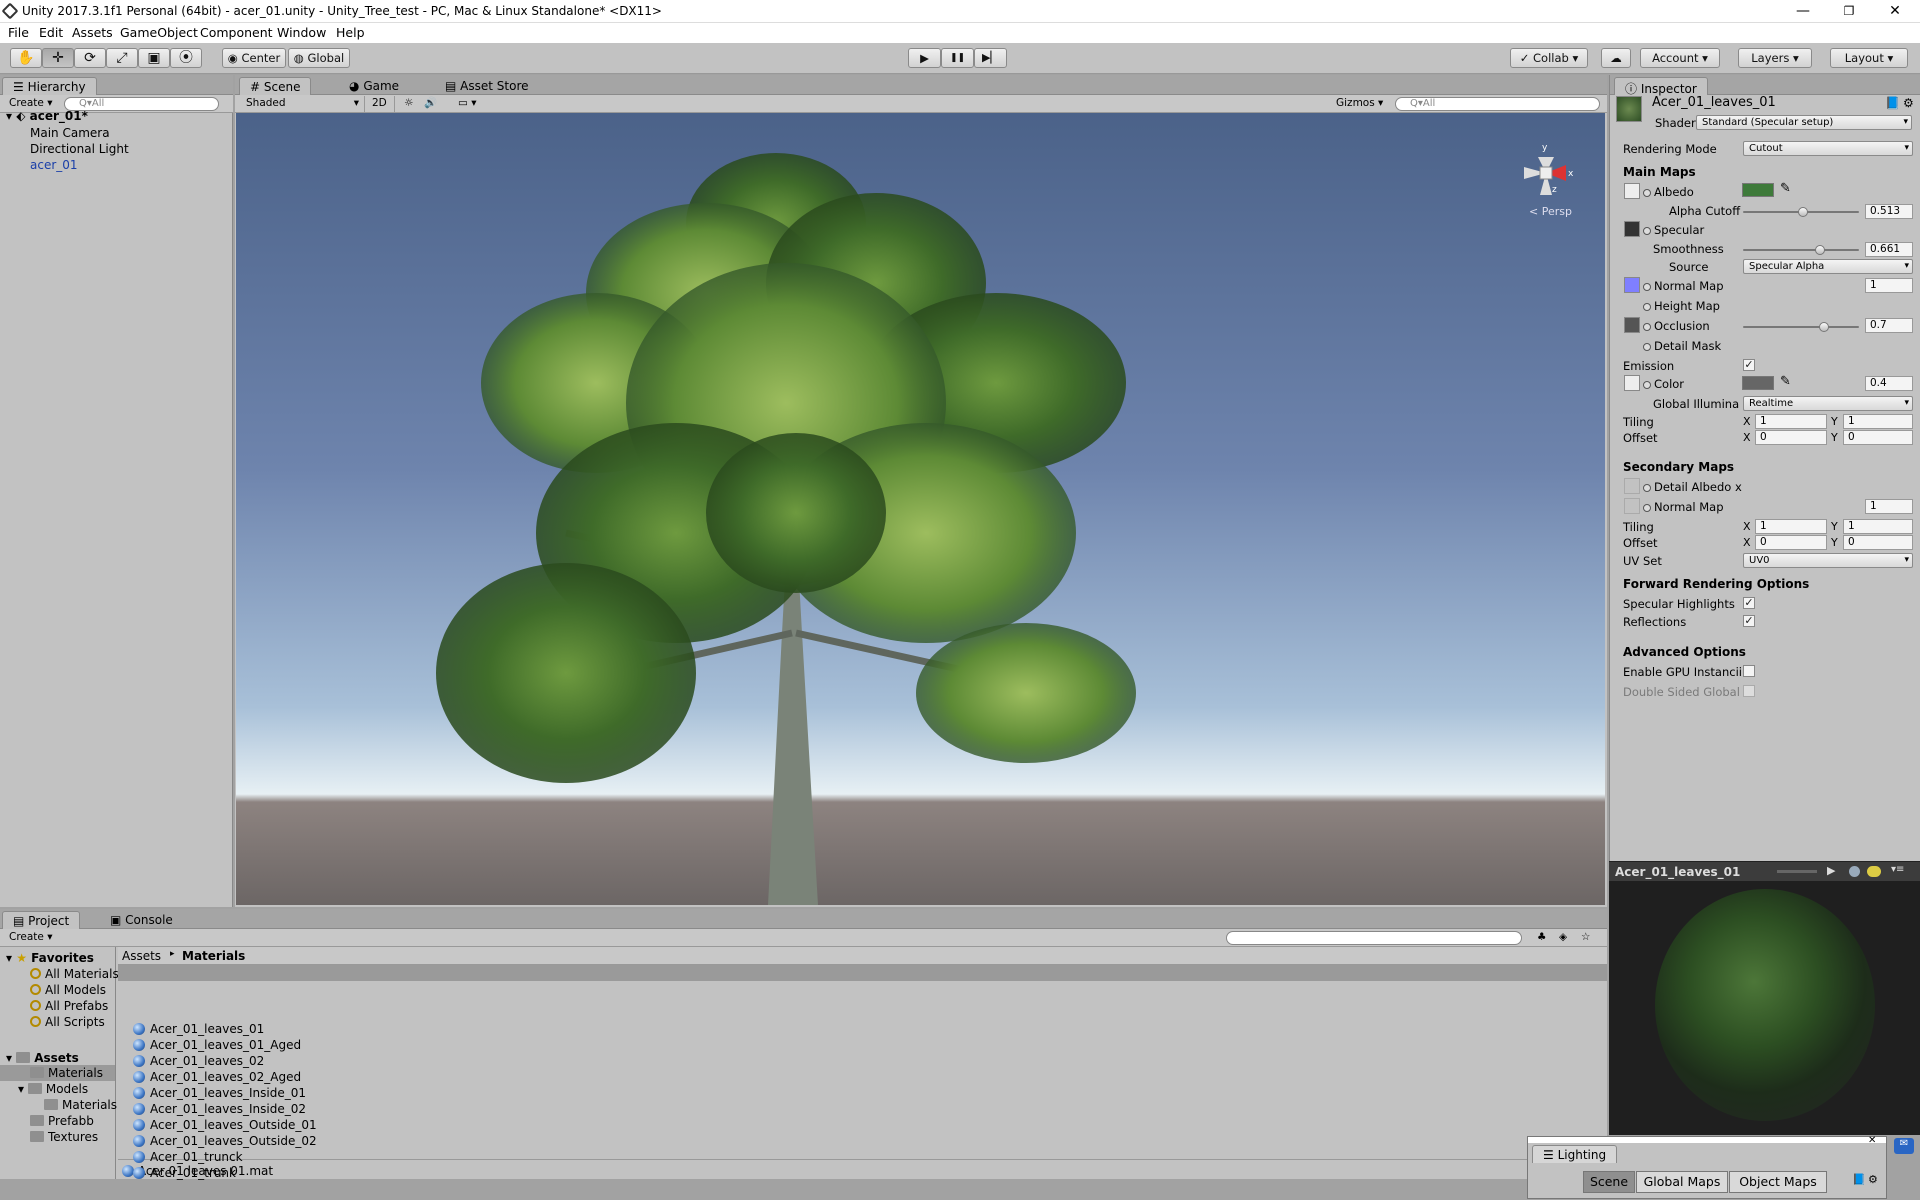 The image size is (1920, 1200). What do you see at coordinates (1749, 365) in the screenshot?
I see `emission-checkbox: ✓` at bounding box center [1749, 365].